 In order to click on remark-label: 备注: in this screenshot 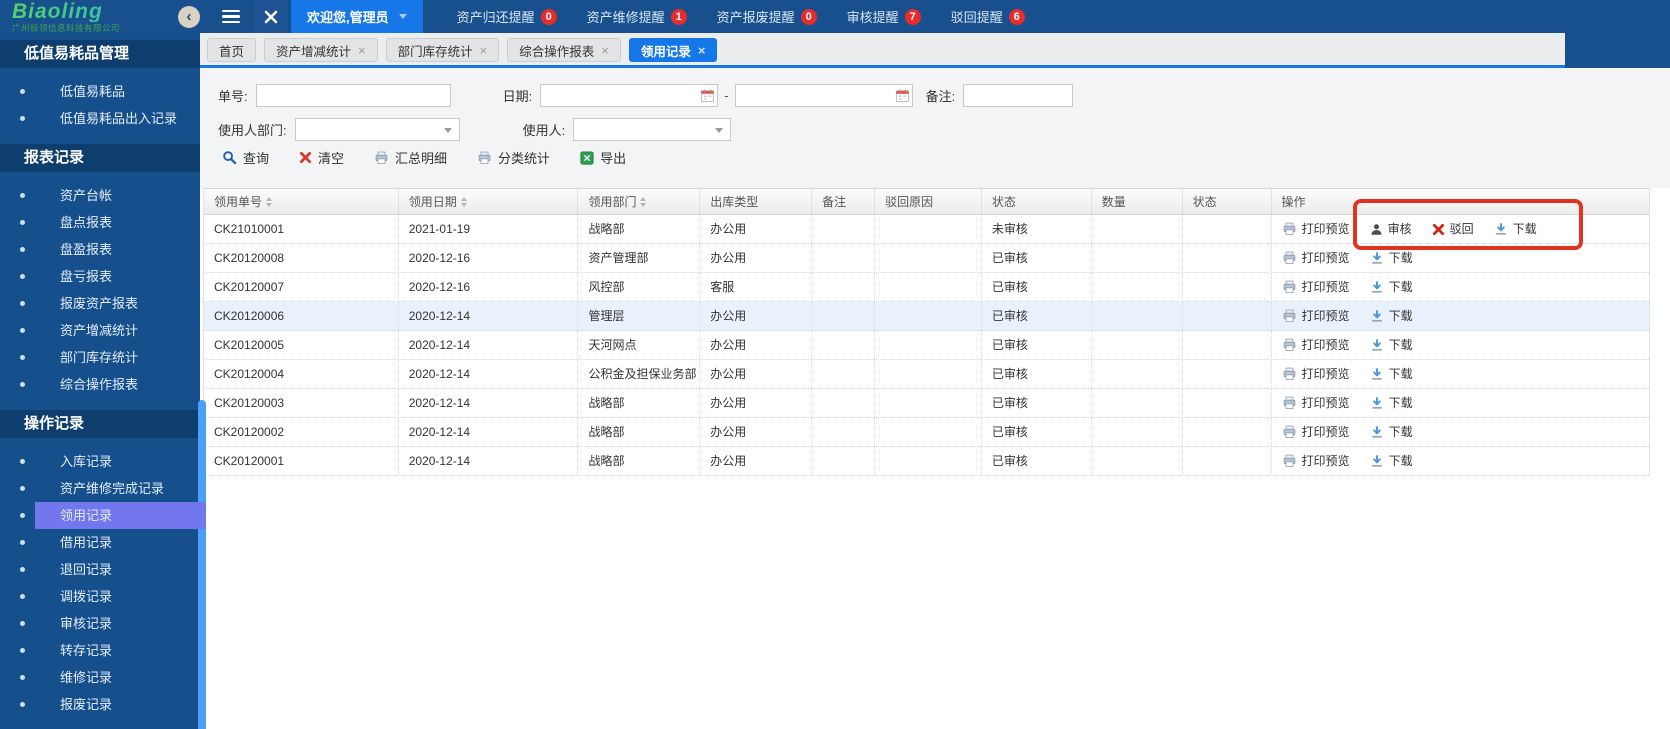, I will do `click(940, 96)`.